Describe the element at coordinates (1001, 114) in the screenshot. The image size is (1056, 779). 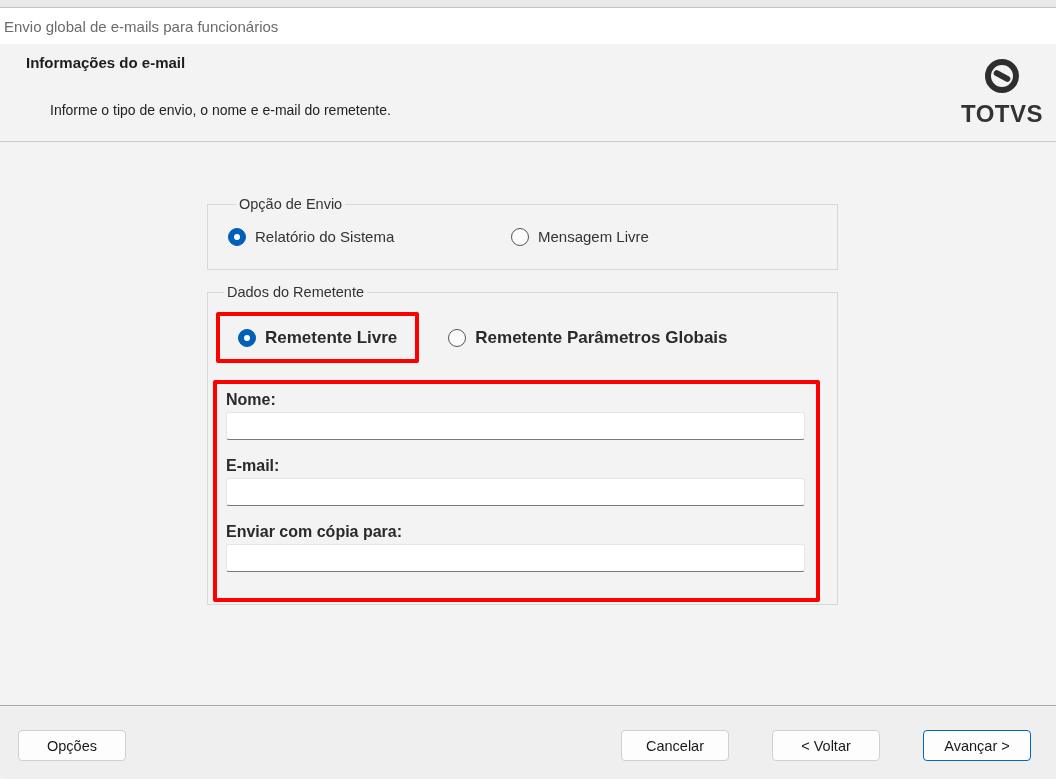
I see `logo-text: TOTVS` at that location.